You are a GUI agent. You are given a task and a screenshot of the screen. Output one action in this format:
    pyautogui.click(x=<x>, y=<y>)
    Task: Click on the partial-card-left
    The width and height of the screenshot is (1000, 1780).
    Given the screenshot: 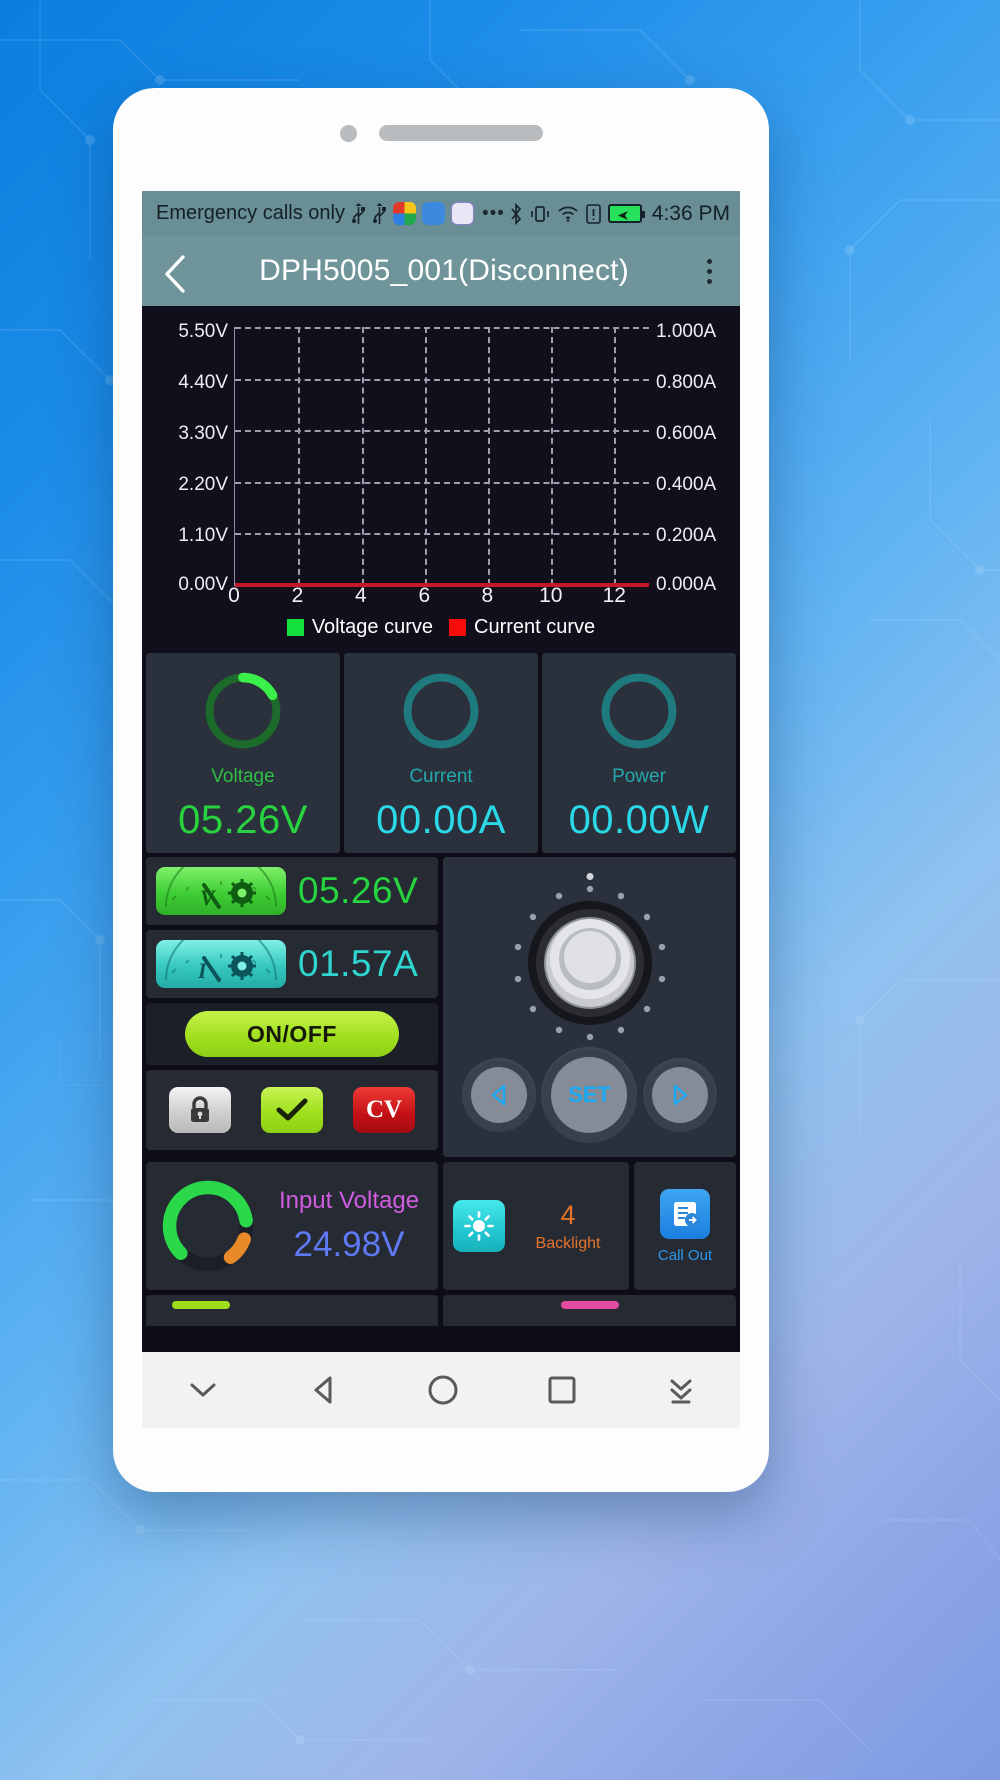 What is the action you would take?
    pyautogui.click(x=292, y=1310)
    